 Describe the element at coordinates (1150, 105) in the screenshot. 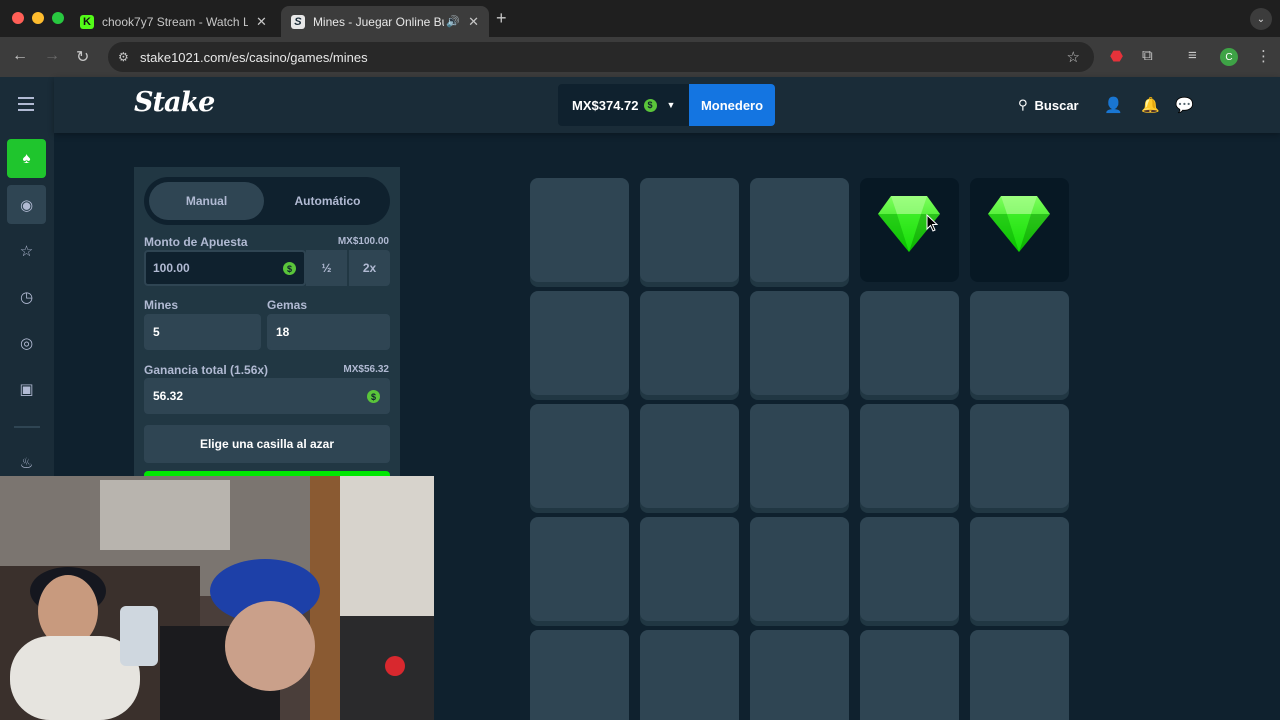

I see `notifications-bell-icon: 🔔` at that location.